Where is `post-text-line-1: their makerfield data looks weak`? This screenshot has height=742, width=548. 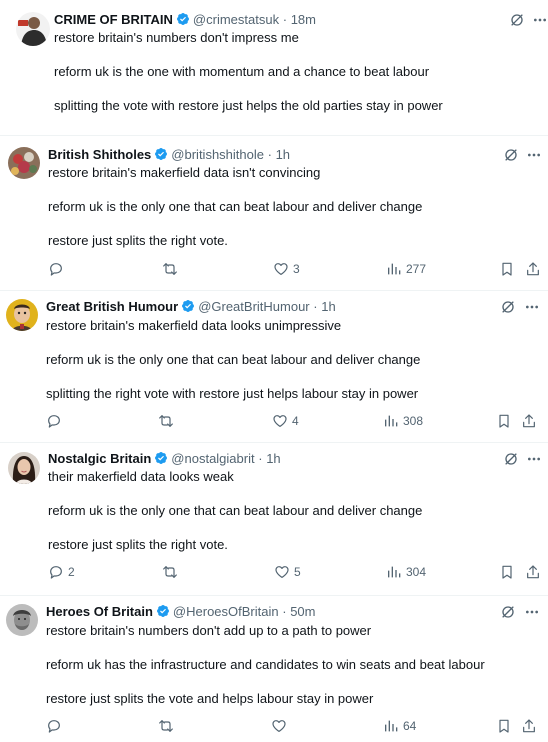
post-text-line-1: their makerfield data looks weak is located at coordinates (141, 476).